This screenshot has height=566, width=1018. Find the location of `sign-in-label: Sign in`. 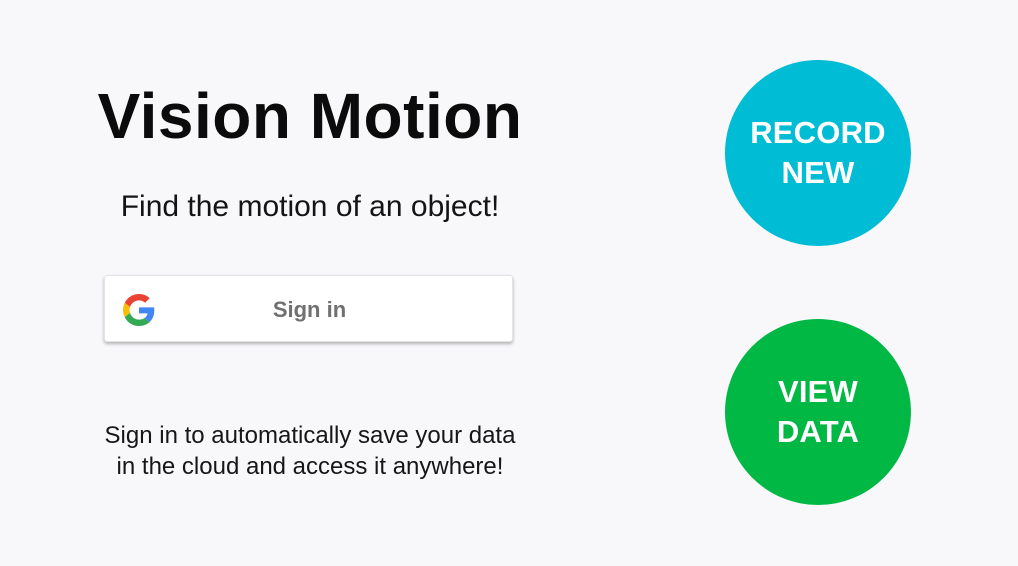

sign-in-label: Sign in is located at coordinates (309, 309).